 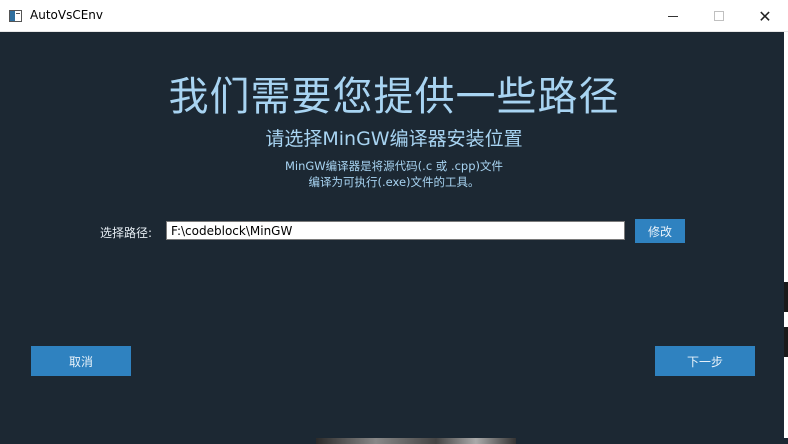 What do you see at coordinates (394, 182) in the screenshot?
I see `description-line-2: 编译为可执行(.exe)文件的工具。` at bounding box center [394, 182].